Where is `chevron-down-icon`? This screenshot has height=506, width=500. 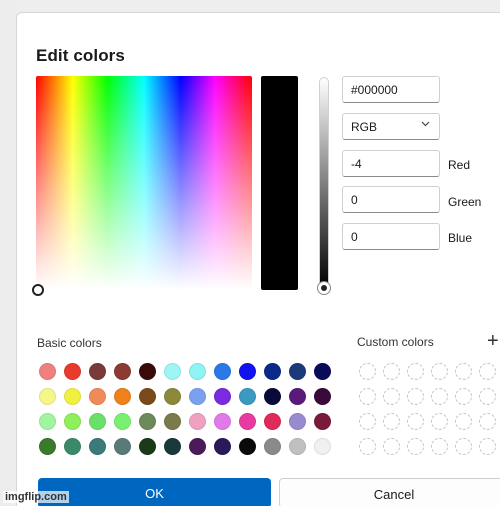
chevron-down-icon is located at coordinates (425, 124).